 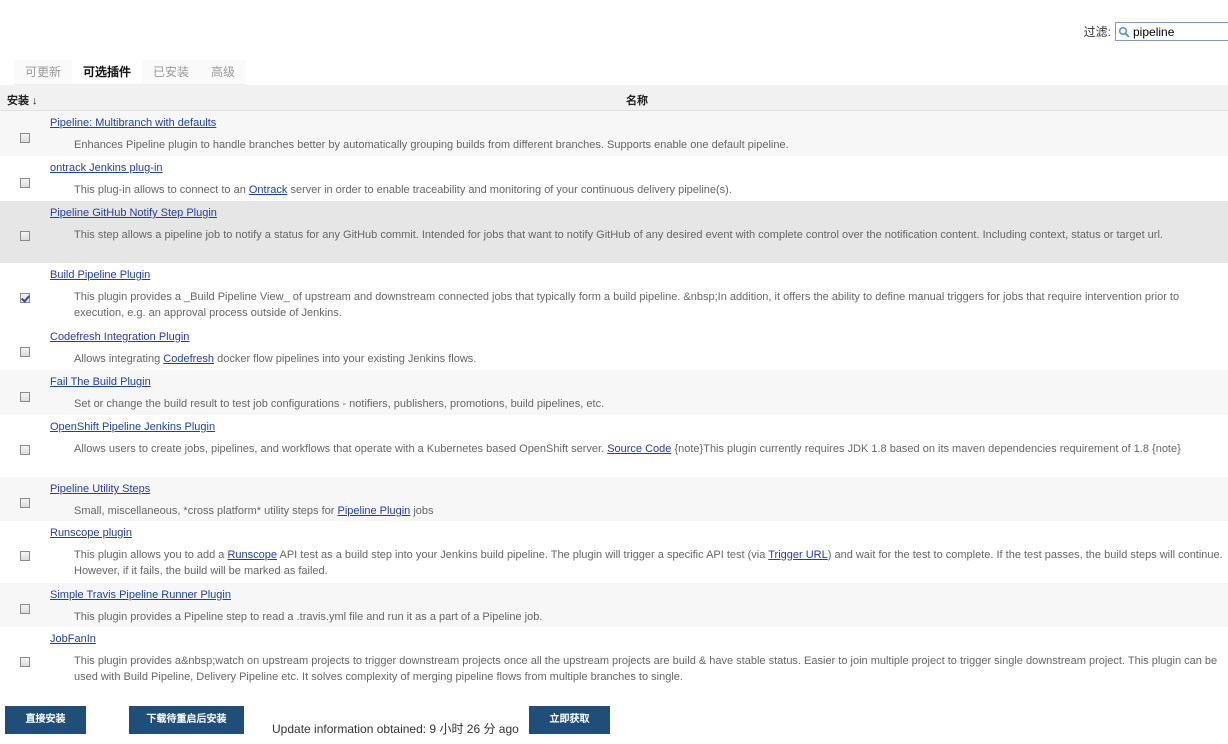 What do you see at coordinates (43, 72) in the screenshot?
I see `tab-updates: 可更新` at bounding box center [43, 72].